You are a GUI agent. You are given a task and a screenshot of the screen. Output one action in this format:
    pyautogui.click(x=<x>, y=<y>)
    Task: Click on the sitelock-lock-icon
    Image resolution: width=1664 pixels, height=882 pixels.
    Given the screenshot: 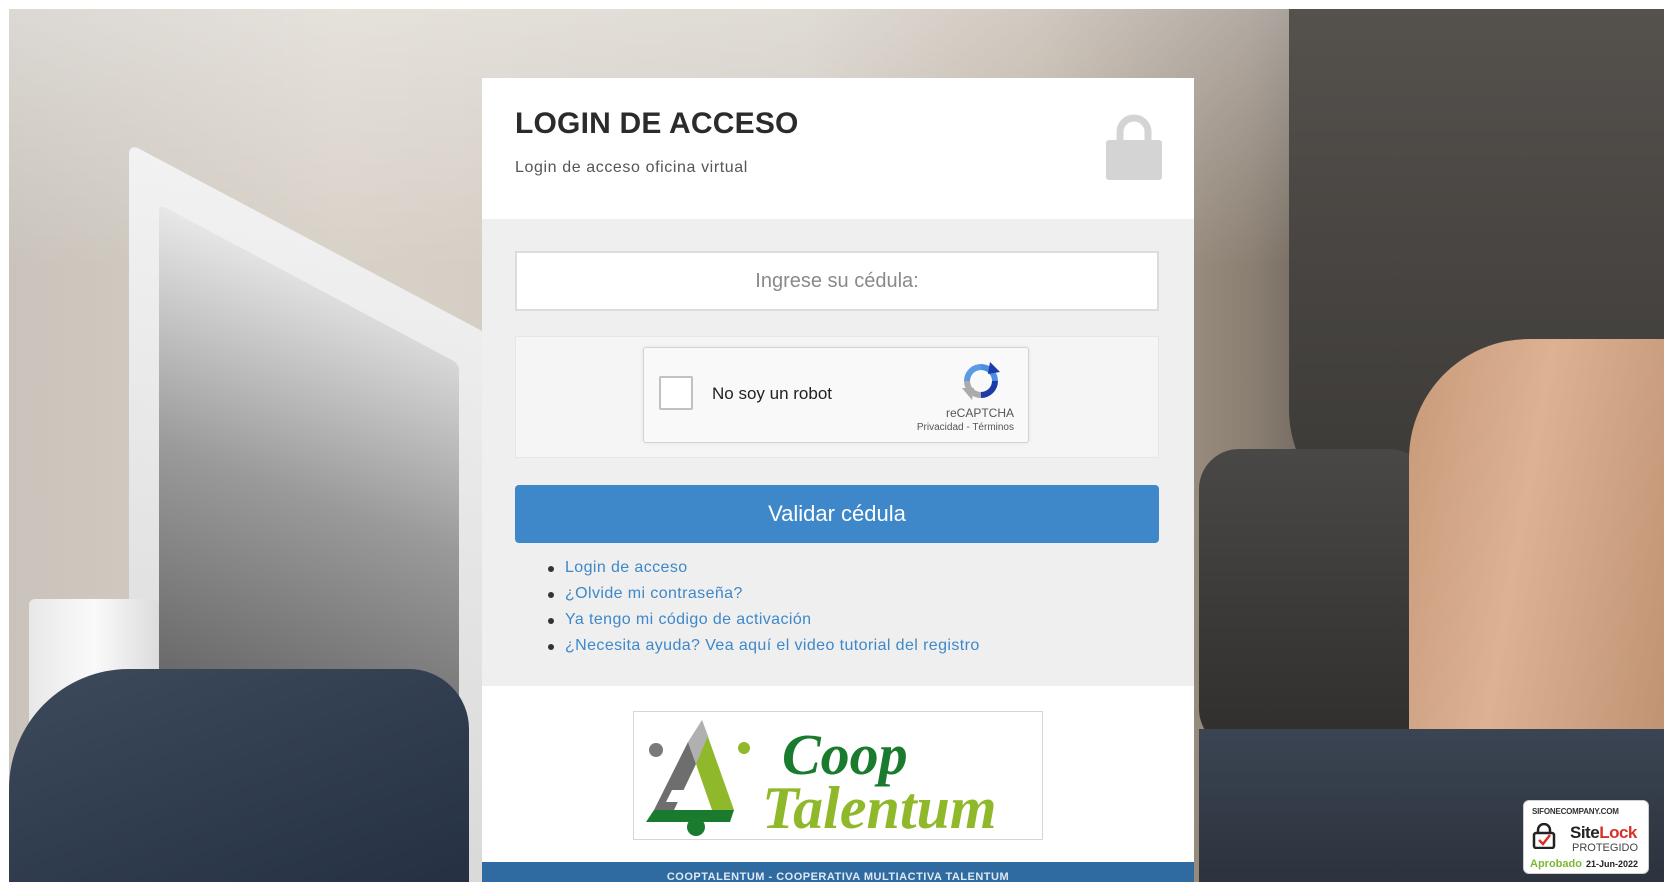 What is the action you would take?
    pyautogui.click(x=1544, y=836)
    